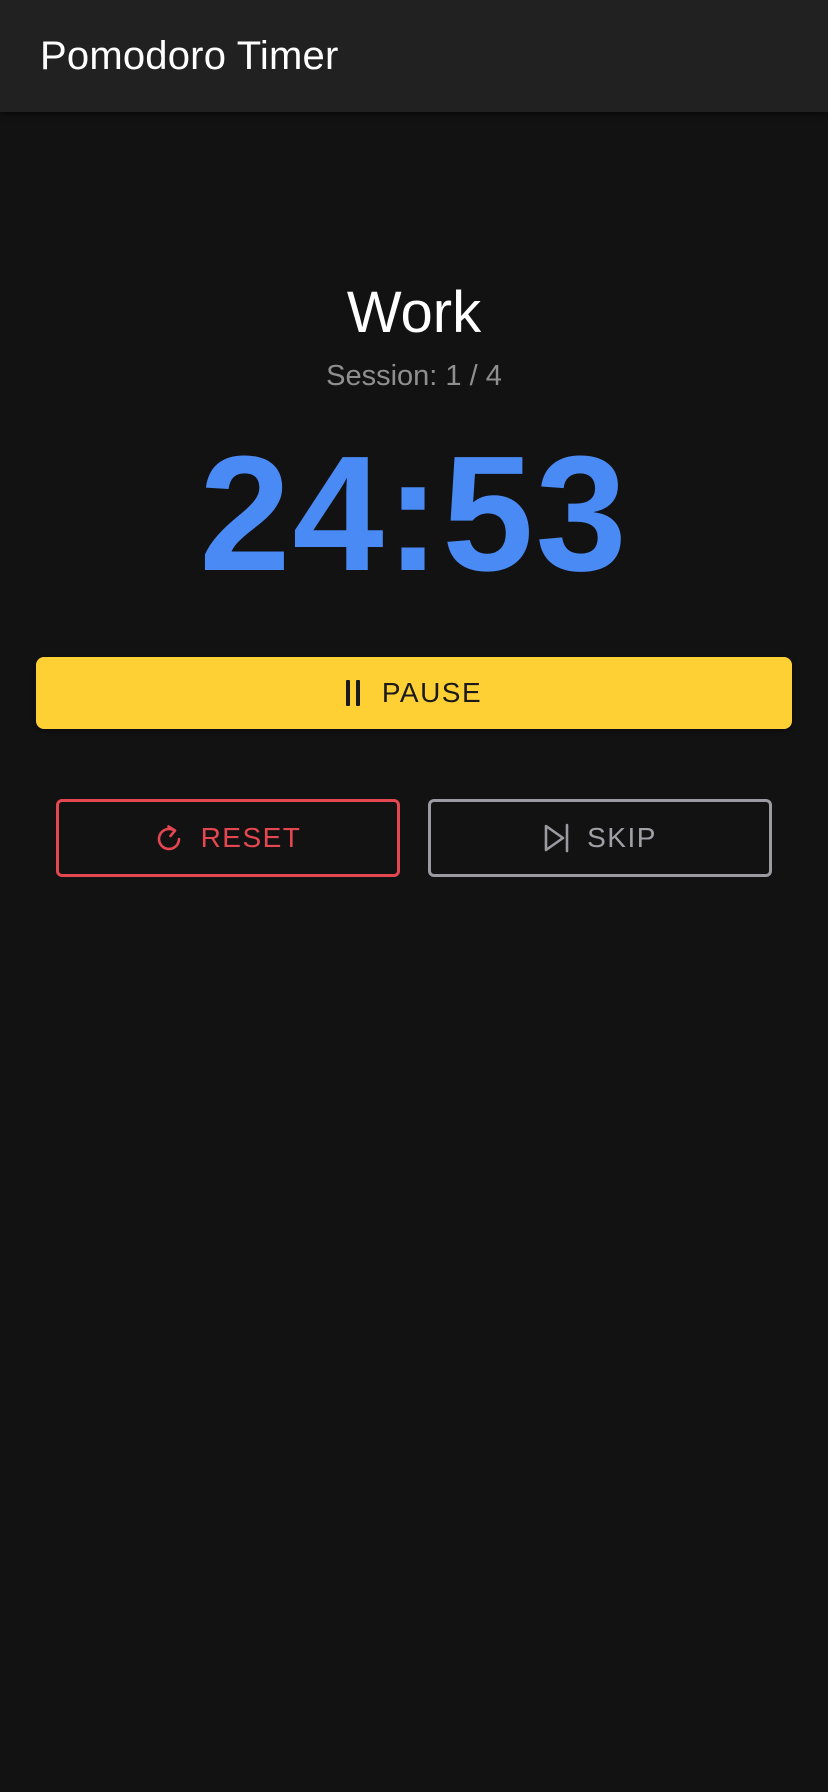 The height and width of the screenshot is (1792, 828). I want to click on skip-button: SKIP, so click(600, 838).